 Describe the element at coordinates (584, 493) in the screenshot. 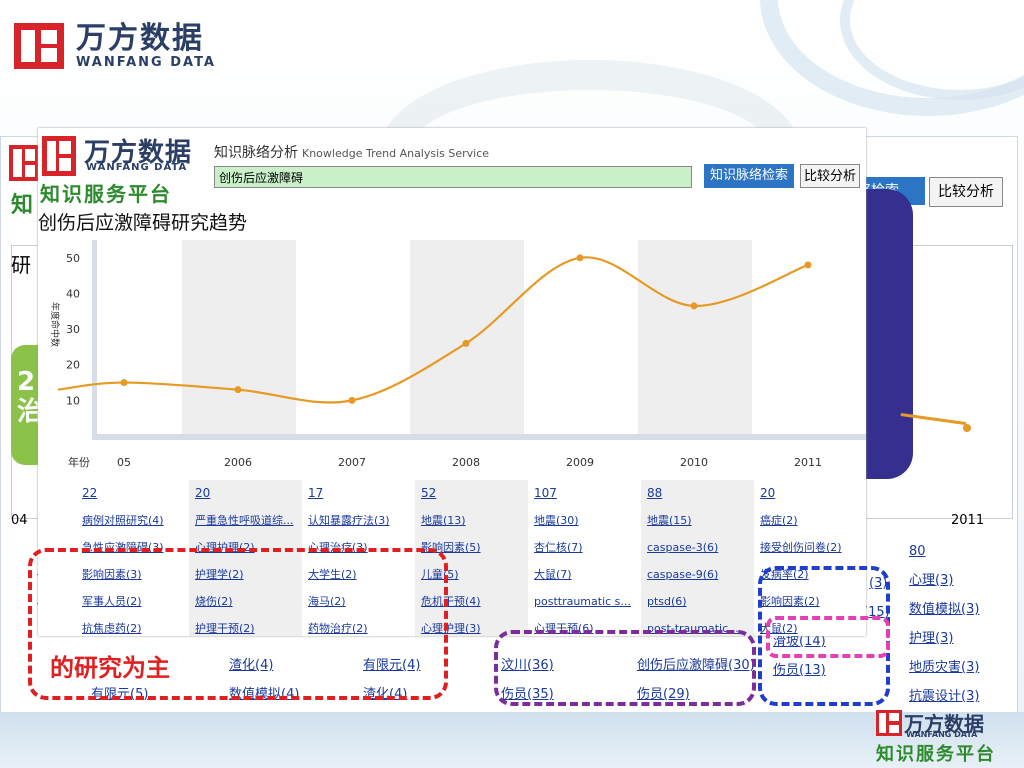

I see `count-link: 107` at that location.